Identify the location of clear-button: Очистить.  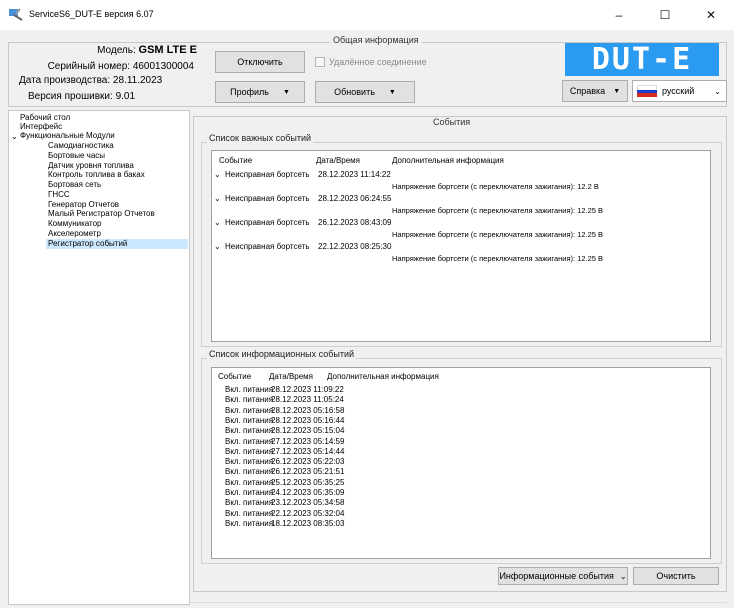
(676, 576).